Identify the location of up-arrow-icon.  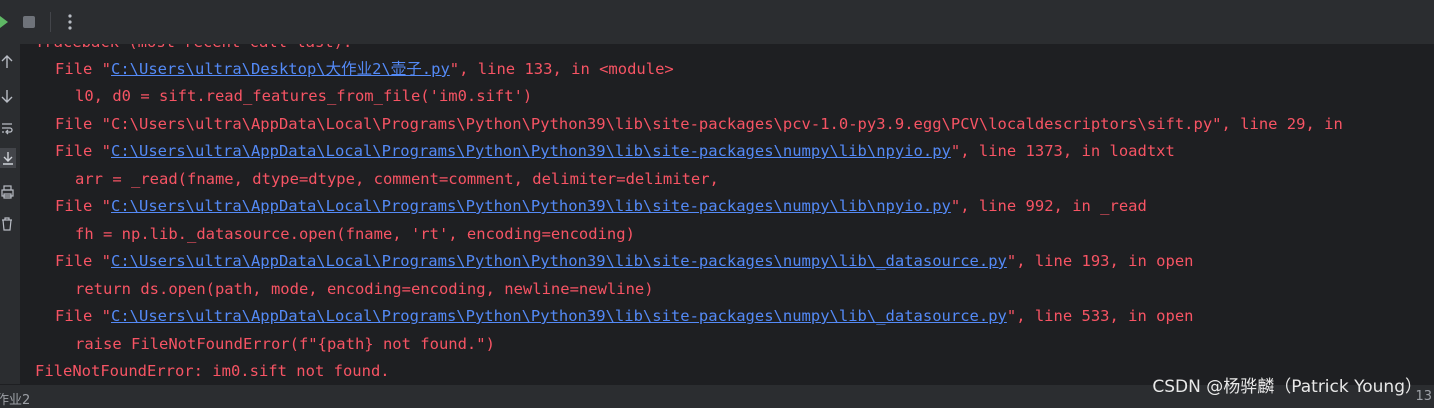
(7, 62).